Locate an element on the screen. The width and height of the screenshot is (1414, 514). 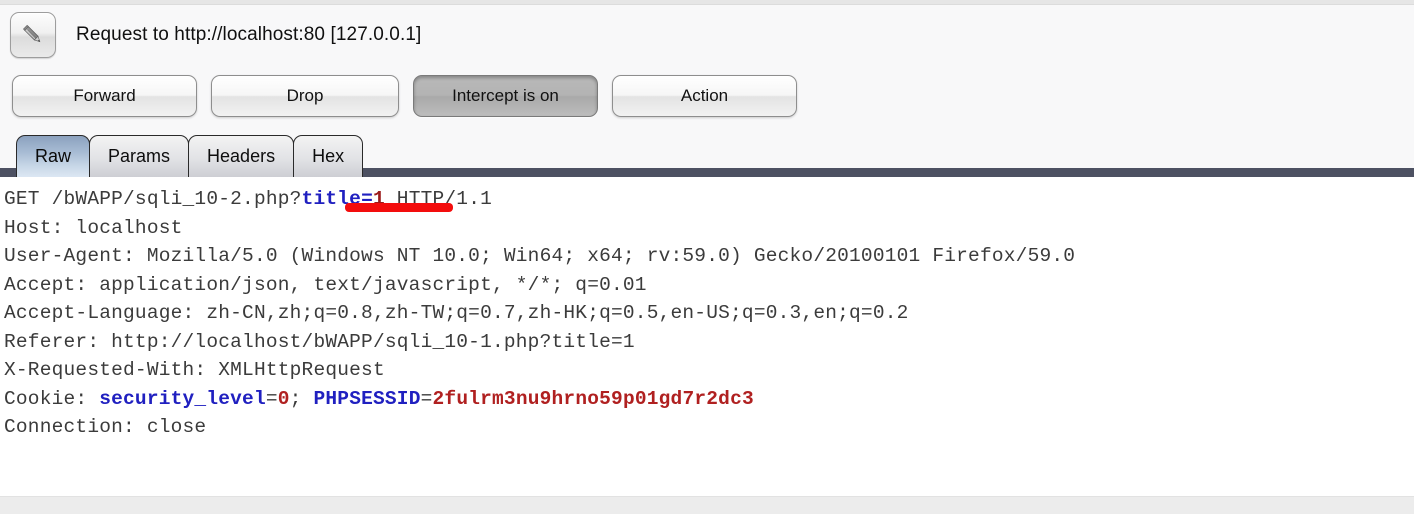
cookie-label: Cookie: is located at coordinates (52, 398).